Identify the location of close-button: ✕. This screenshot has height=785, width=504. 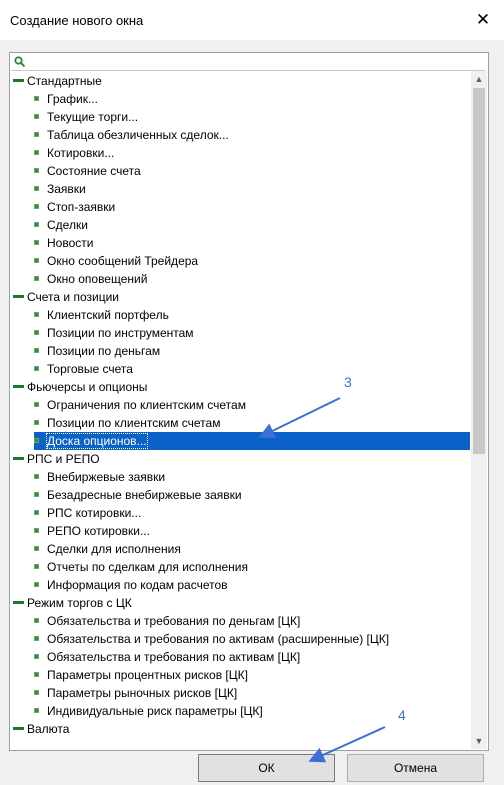
(483, 20).